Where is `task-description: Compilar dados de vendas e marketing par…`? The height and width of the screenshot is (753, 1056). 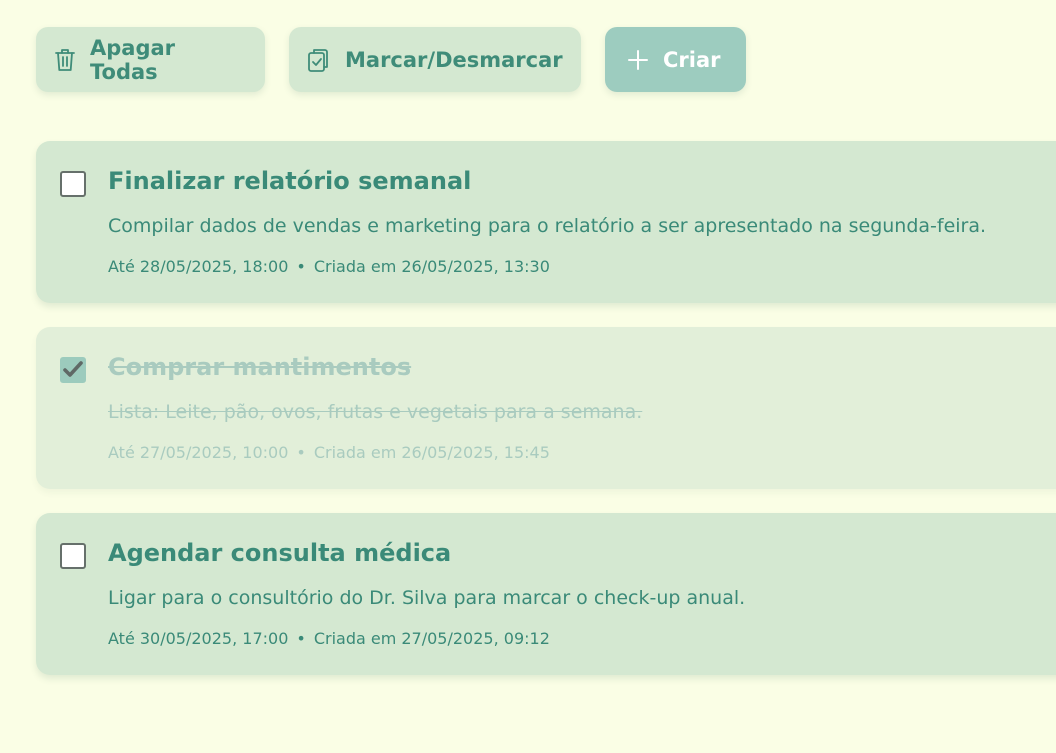
task-description: Compilar dados de vendas e marketing par… is located at coordinates (547, 226).